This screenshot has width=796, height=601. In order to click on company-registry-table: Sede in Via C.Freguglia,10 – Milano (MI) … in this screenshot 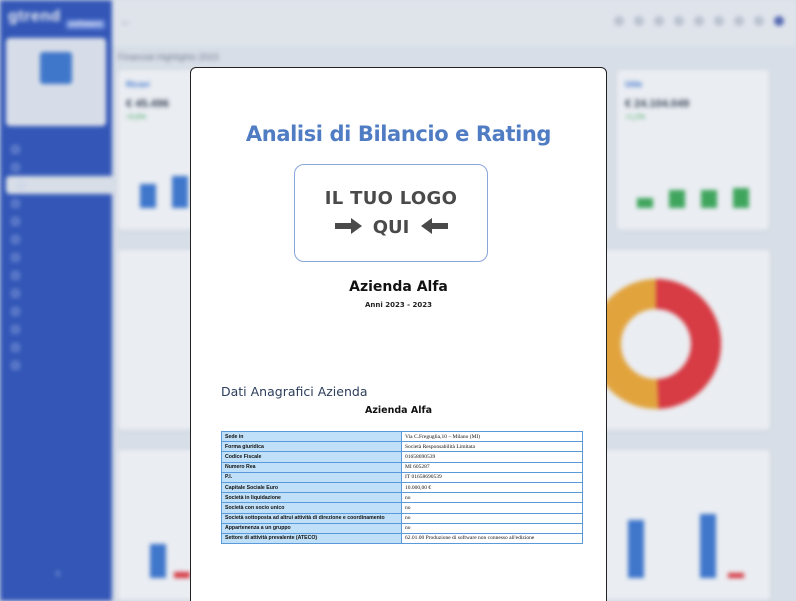, I will do `click(402, 487)`.